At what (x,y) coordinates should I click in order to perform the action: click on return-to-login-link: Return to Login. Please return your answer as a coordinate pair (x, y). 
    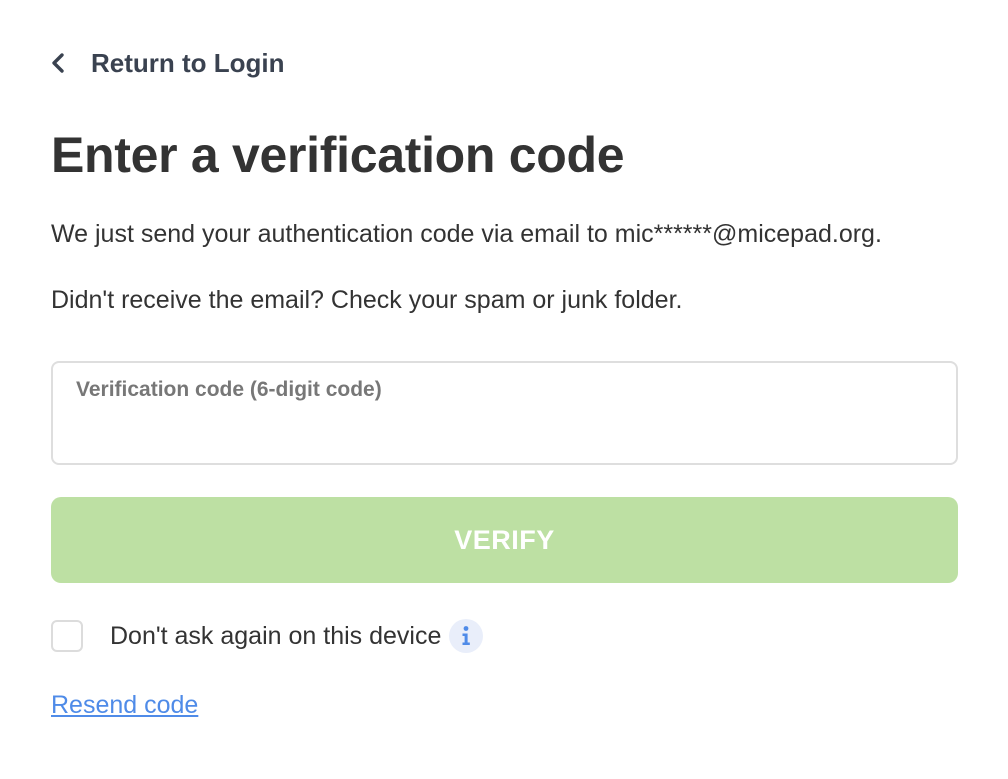
    Looking at the image, I should click on (168, 63).